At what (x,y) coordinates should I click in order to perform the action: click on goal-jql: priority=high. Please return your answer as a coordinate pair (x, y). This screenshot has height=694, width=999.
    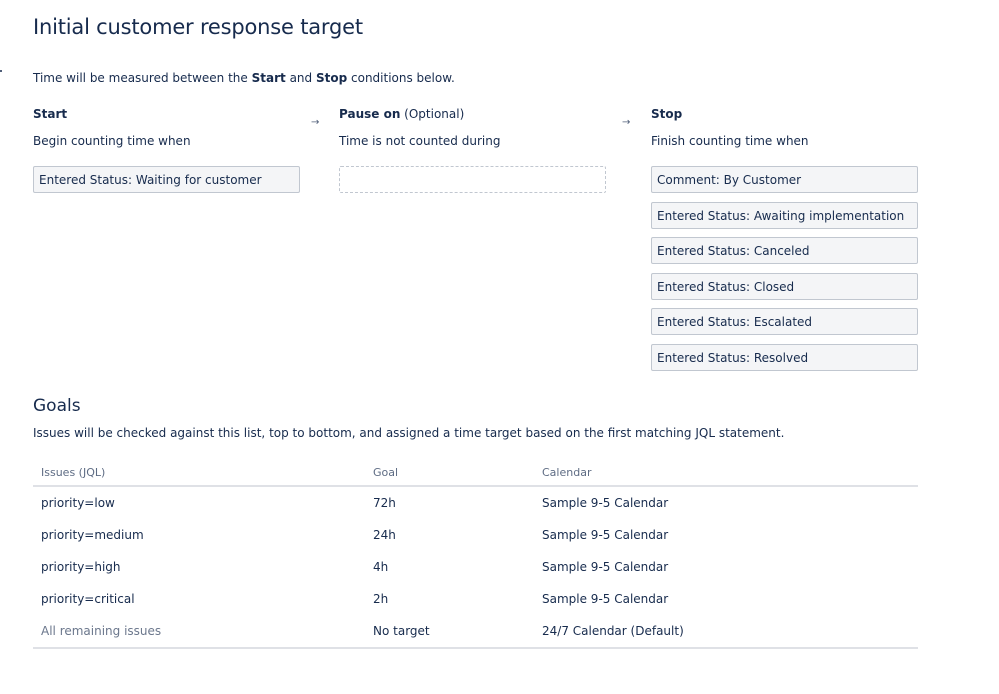
    Looking at the image, I should click on (81, 567).